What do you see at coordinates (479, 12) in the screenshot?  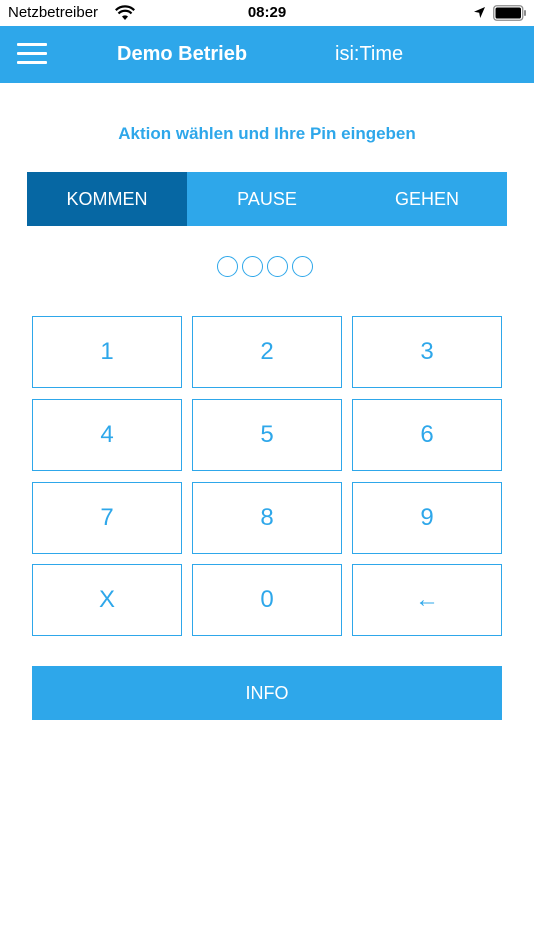 I see `location-icon` at bounding box center [479, 12].